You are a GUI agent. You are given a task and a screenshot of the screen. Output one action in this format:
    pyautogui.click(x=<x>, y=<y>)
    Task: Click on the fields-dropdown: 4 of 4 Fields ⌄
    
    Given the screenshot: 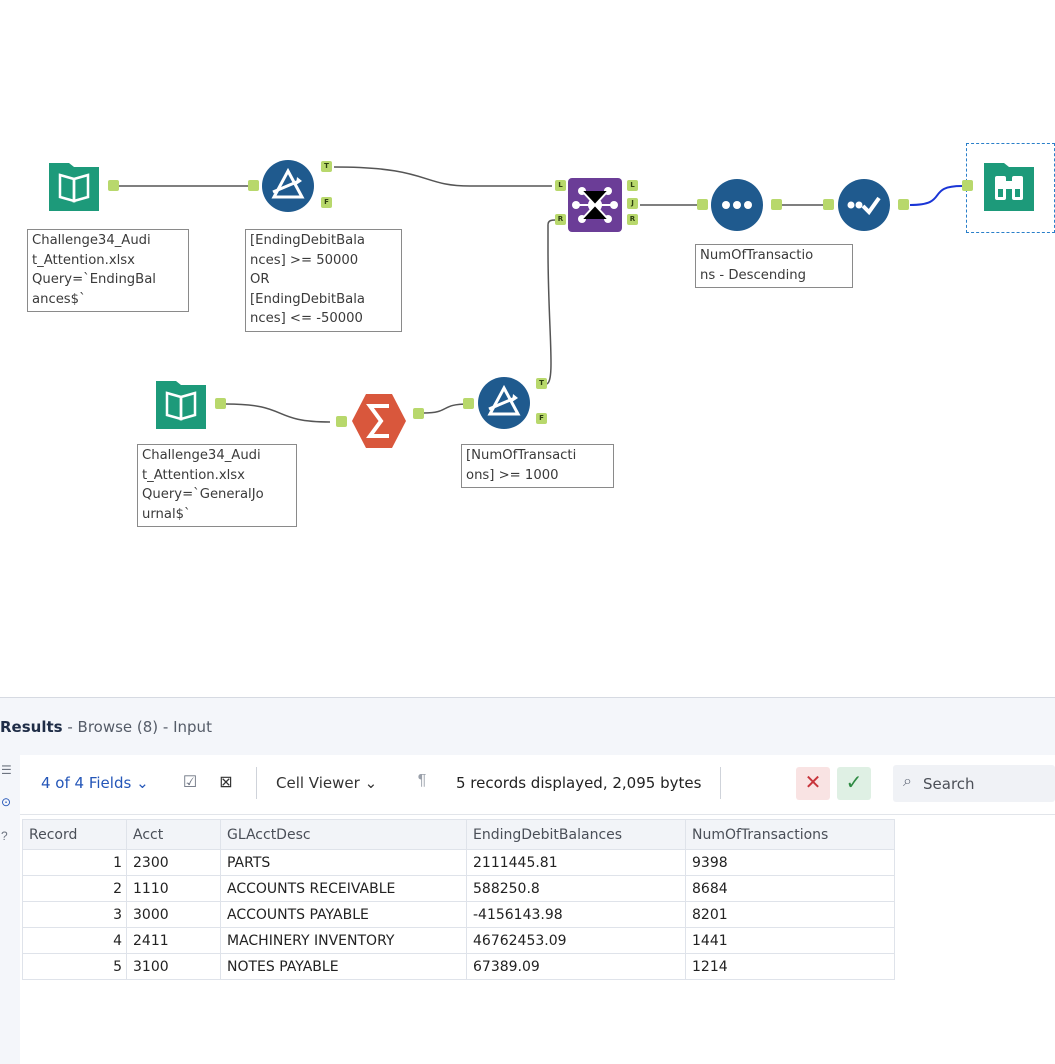 What is the action you would take?
    pyautogui.click(x=95, y=783)
    